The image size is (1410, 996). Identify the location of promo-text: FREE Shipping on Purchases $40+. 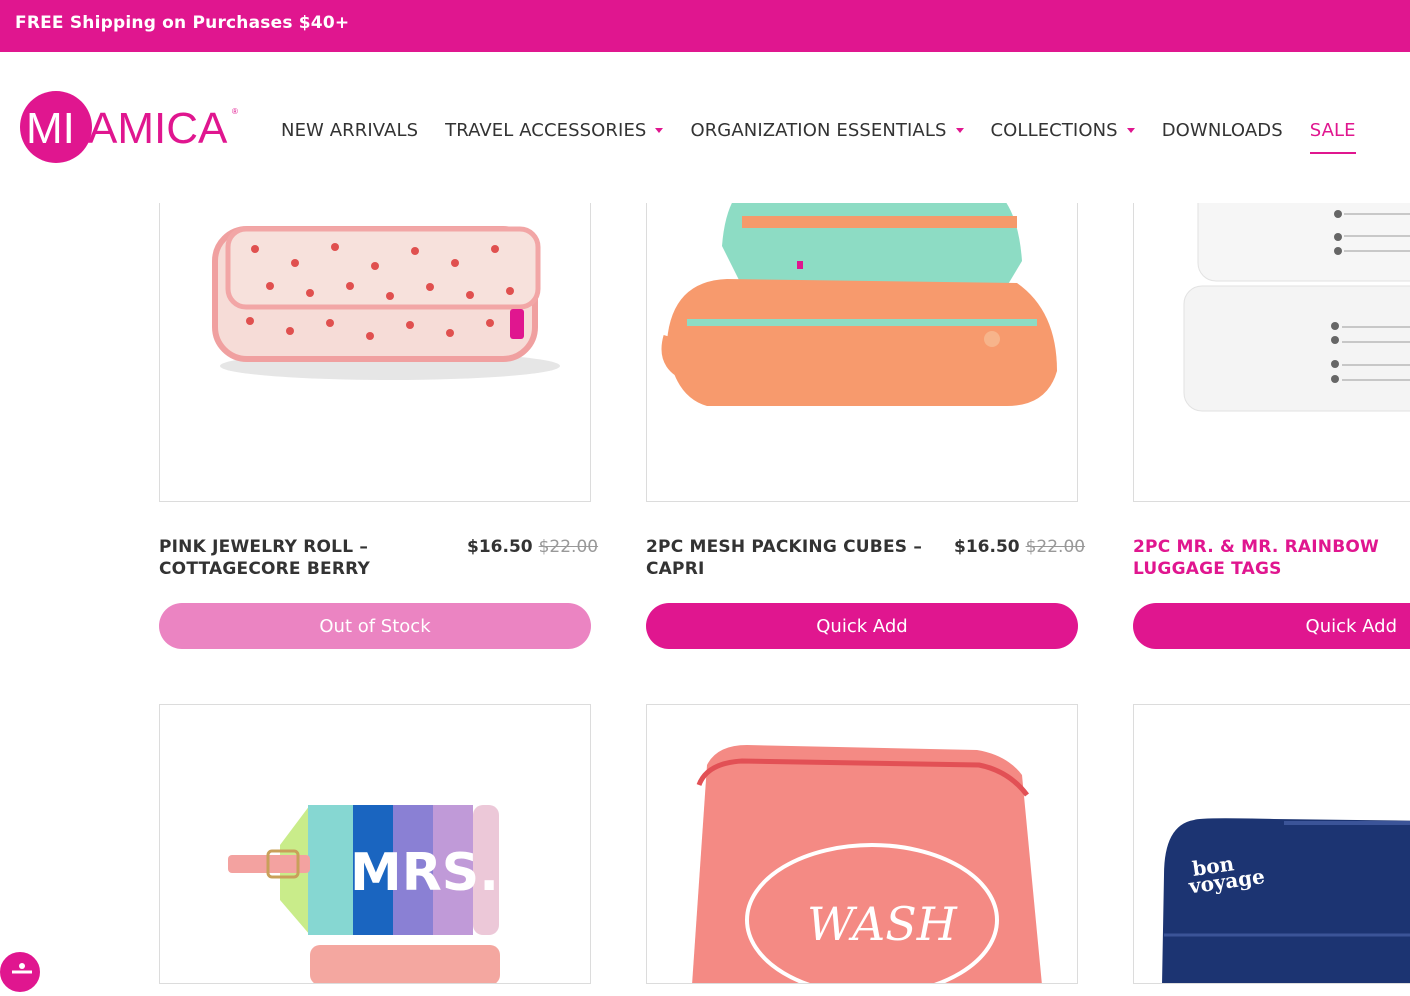
(182, 23).